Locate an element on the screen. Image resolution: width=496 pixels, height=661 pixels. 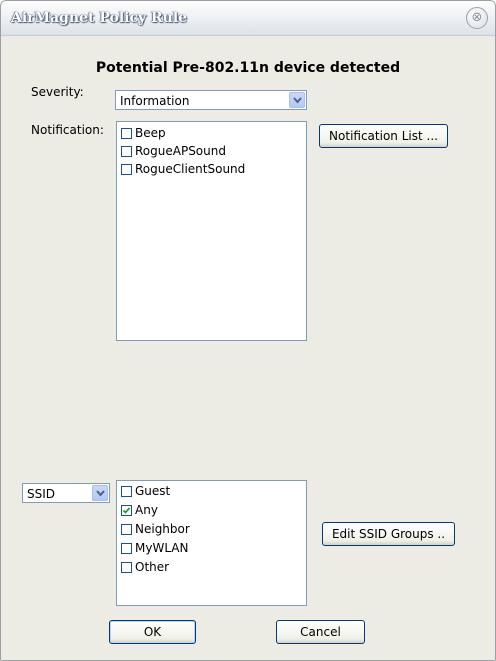
checkmark-icon is located at coordinates (126, 510).